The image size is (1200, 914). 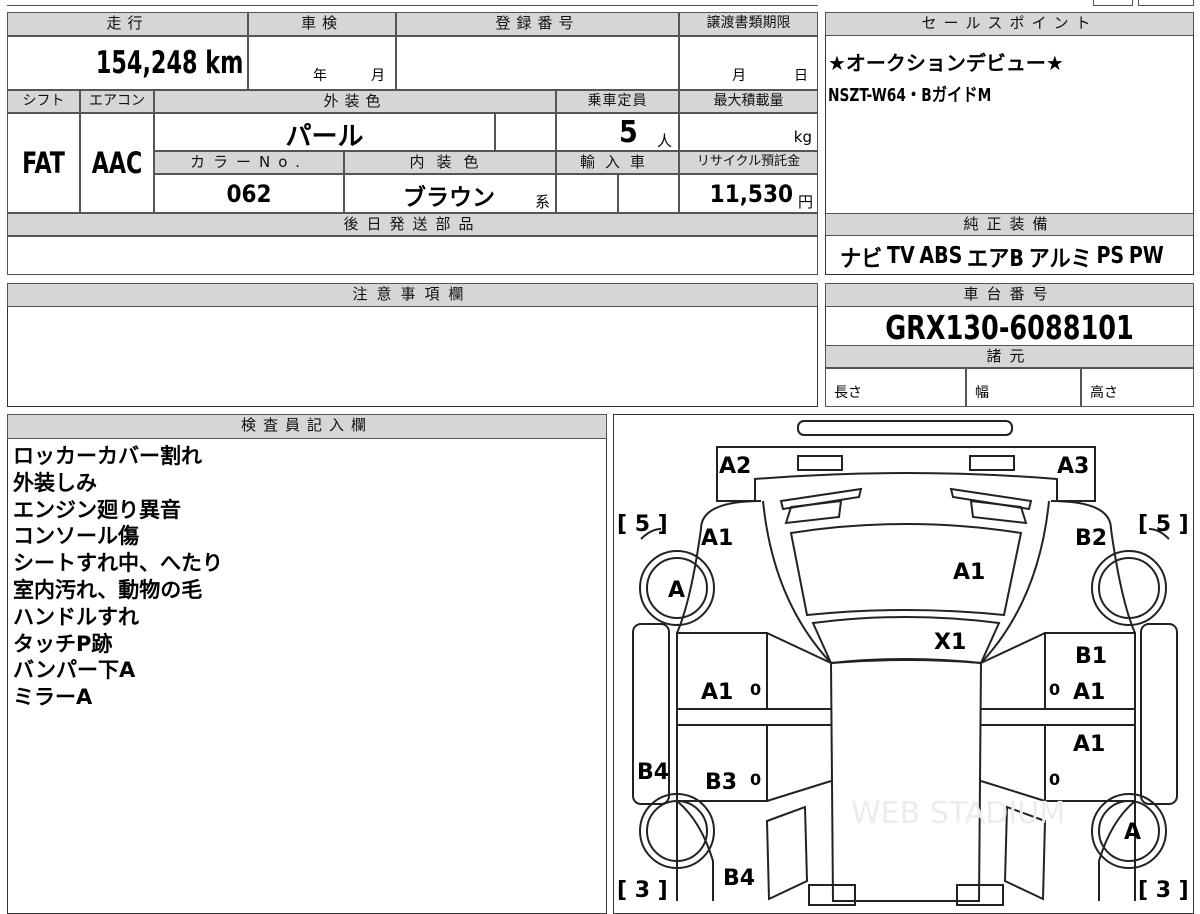 What do you see at coordinates (642, 524) in the screenshot?
I see `tire-tread-front-left: [ 5 ]` at bounding box center [642, 524].